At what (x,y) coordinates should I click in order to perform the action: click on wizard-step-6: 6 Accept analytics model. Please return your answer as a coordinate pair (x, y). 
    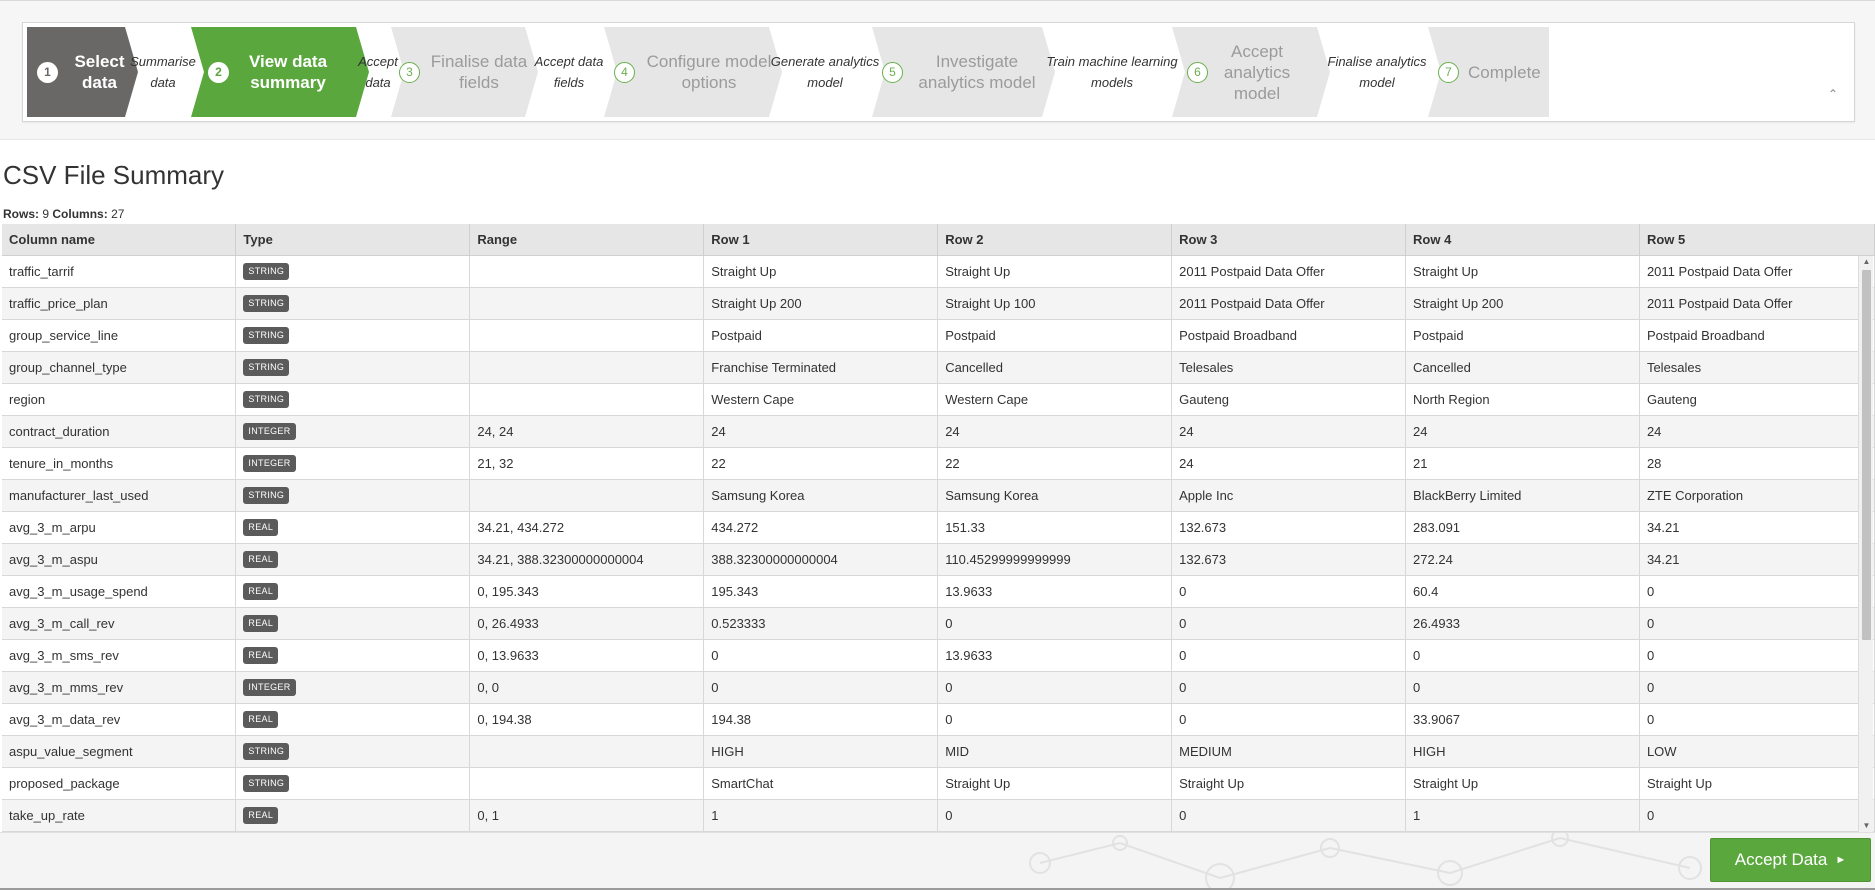
    Looking at the image, I should click on (1251, 72).